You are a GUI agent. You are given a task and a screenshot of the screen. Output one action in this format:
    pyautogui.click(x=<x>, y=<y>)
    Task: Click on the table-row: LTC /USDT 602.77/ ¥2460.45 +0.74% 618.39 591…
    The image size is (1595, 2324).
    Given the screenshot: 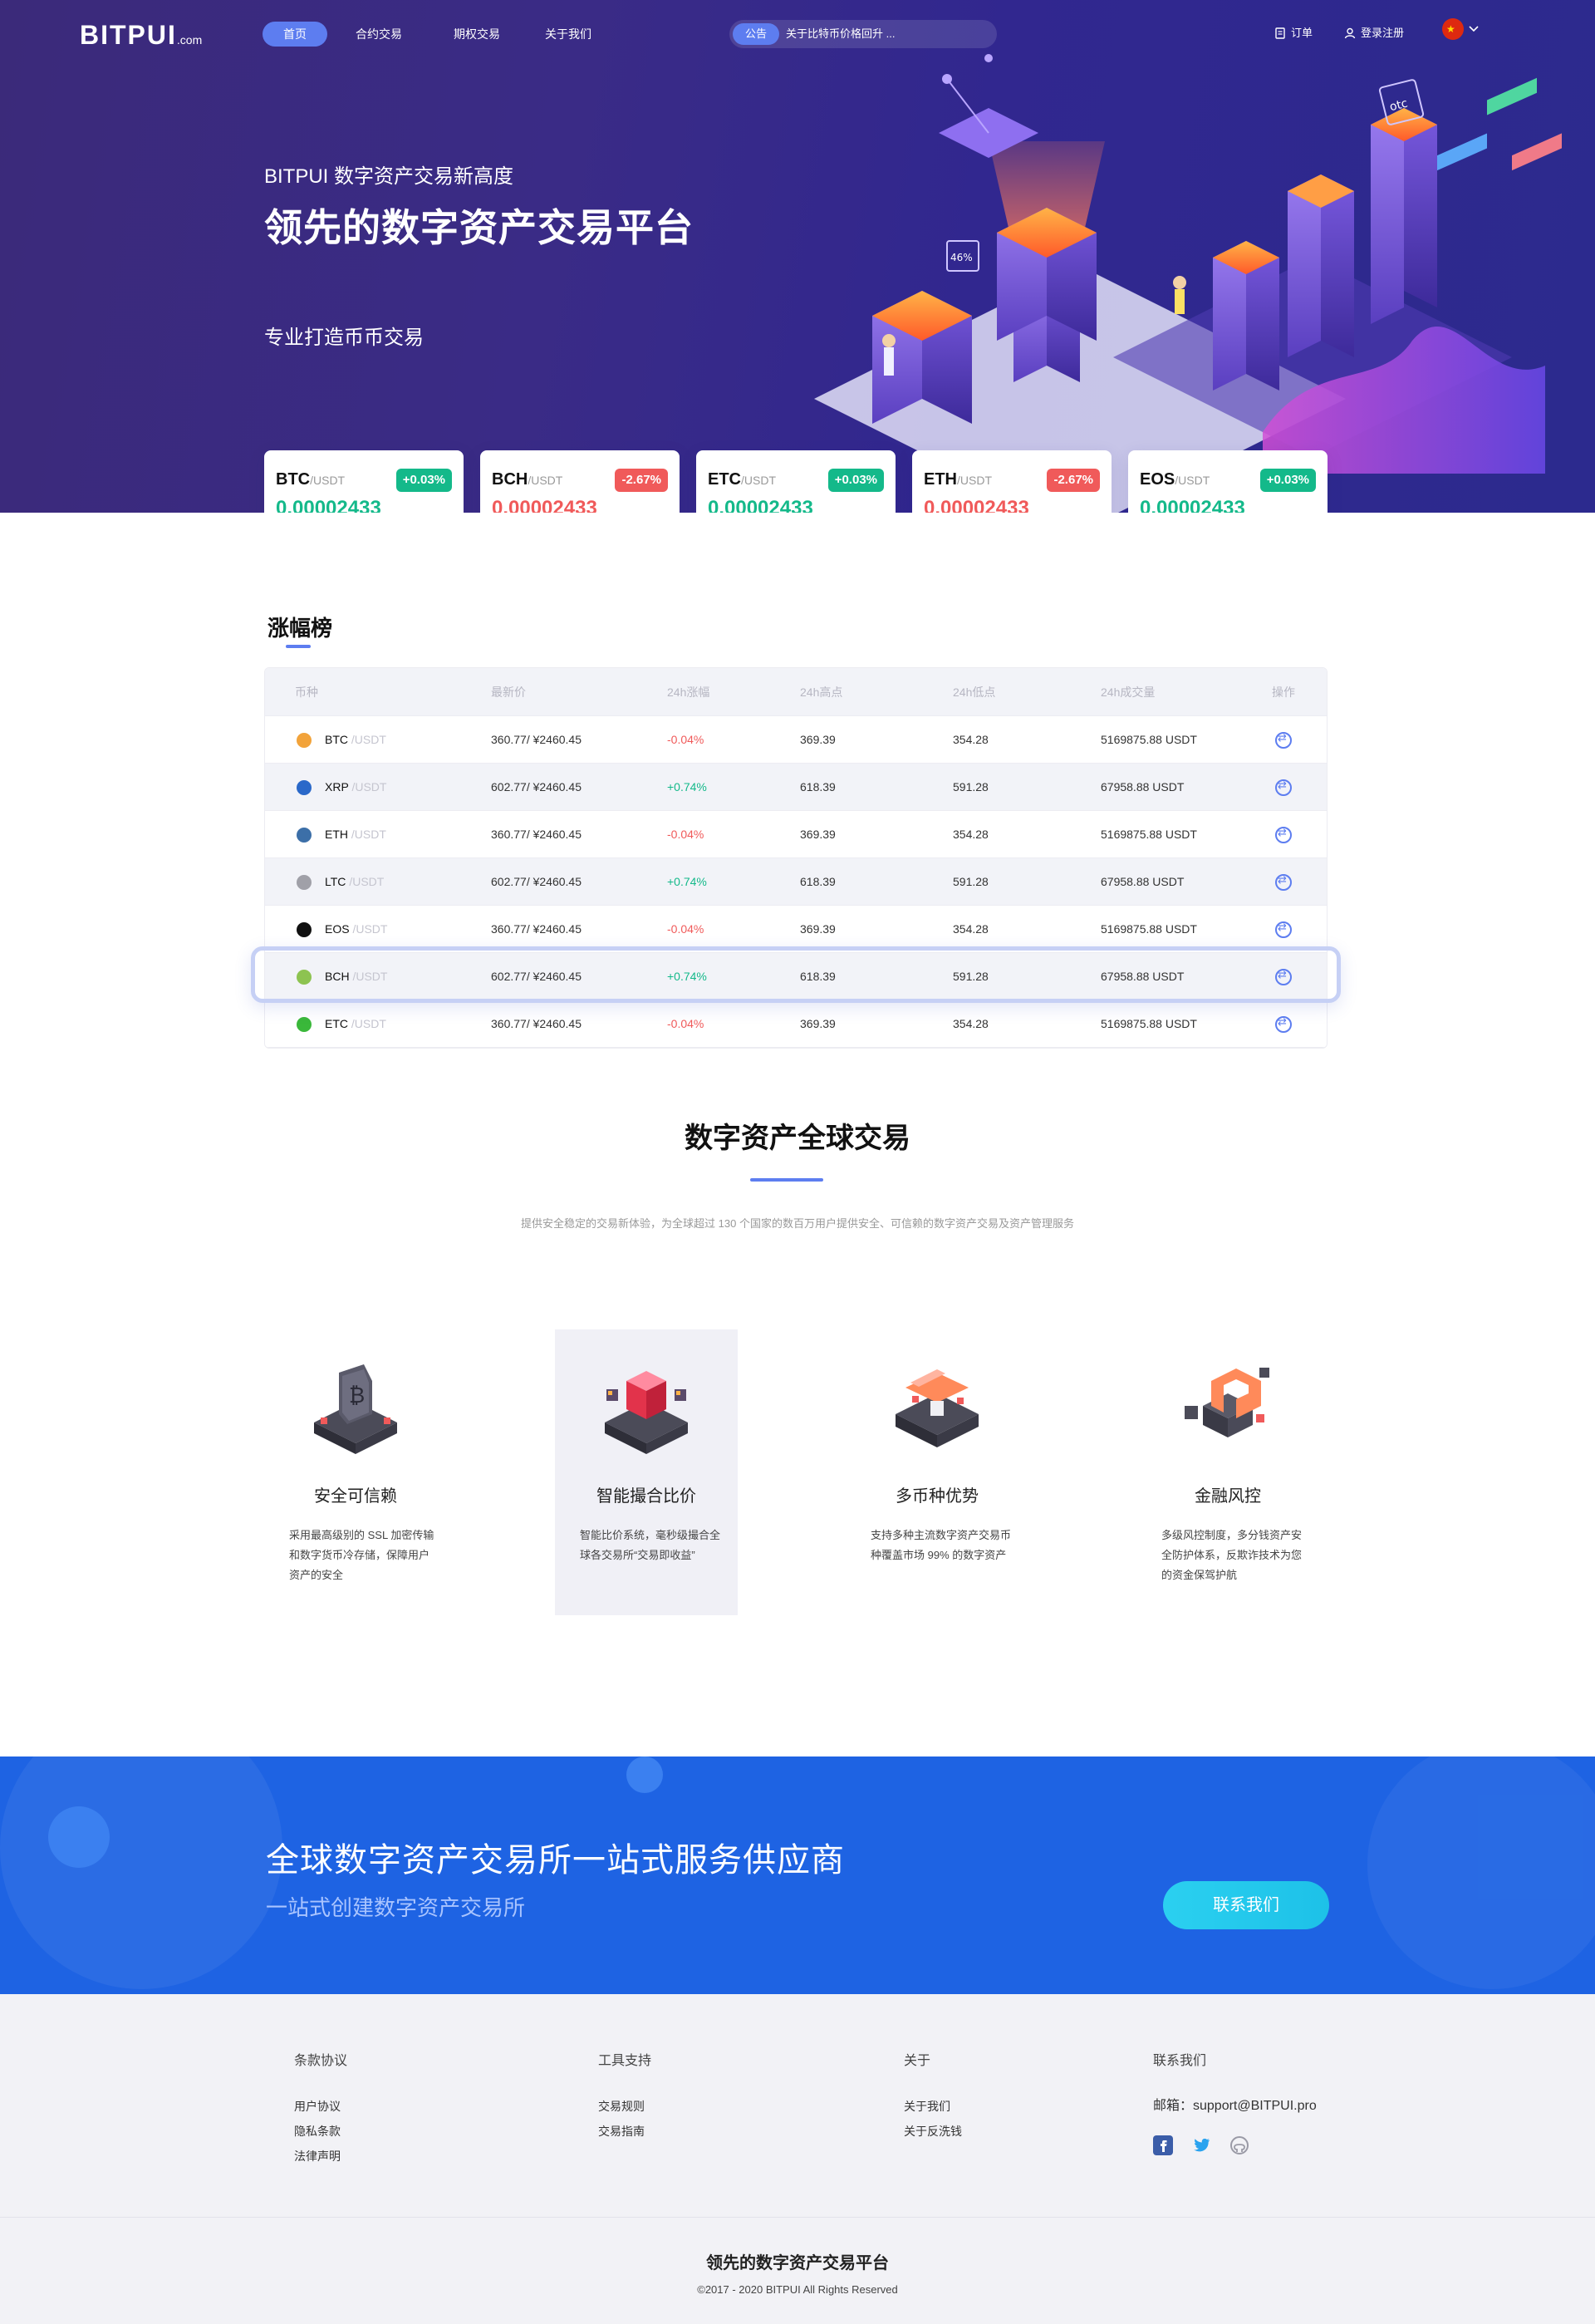 What is the action you would take?
    pyautogui.click(x=796, y=882)
    